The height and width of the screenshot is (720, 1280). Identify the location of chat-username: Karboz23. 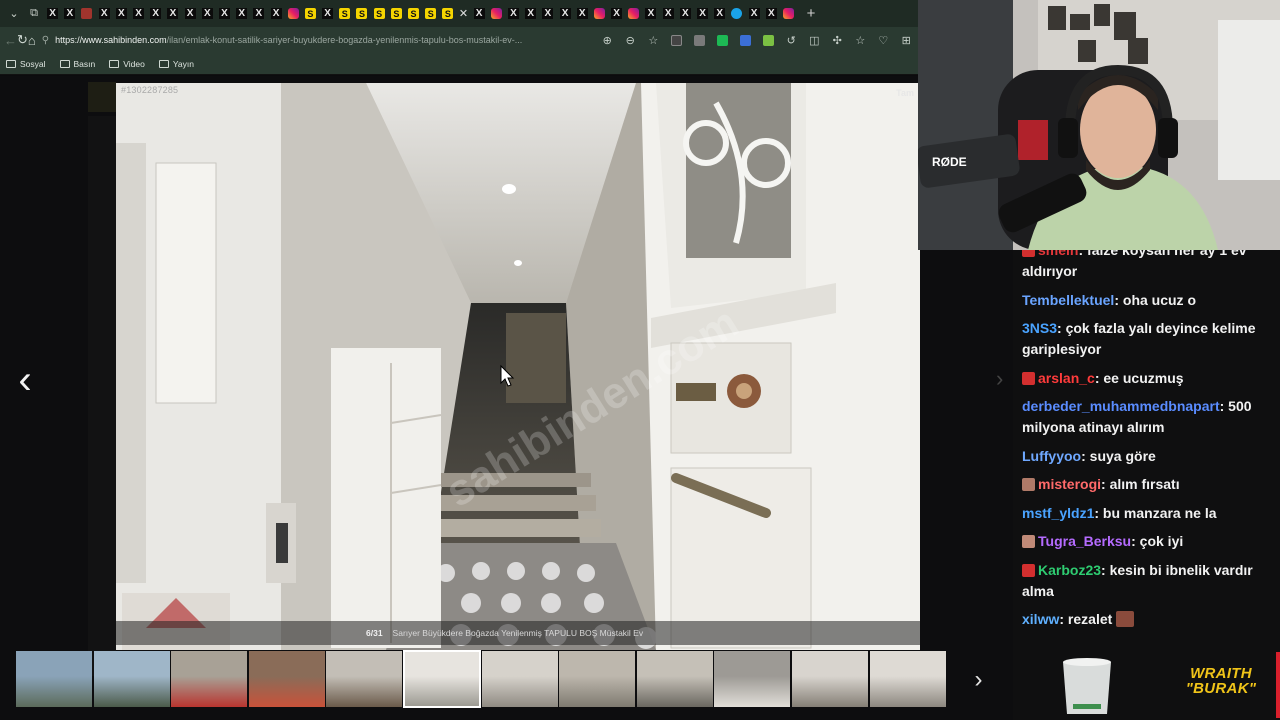
(1069, 570).